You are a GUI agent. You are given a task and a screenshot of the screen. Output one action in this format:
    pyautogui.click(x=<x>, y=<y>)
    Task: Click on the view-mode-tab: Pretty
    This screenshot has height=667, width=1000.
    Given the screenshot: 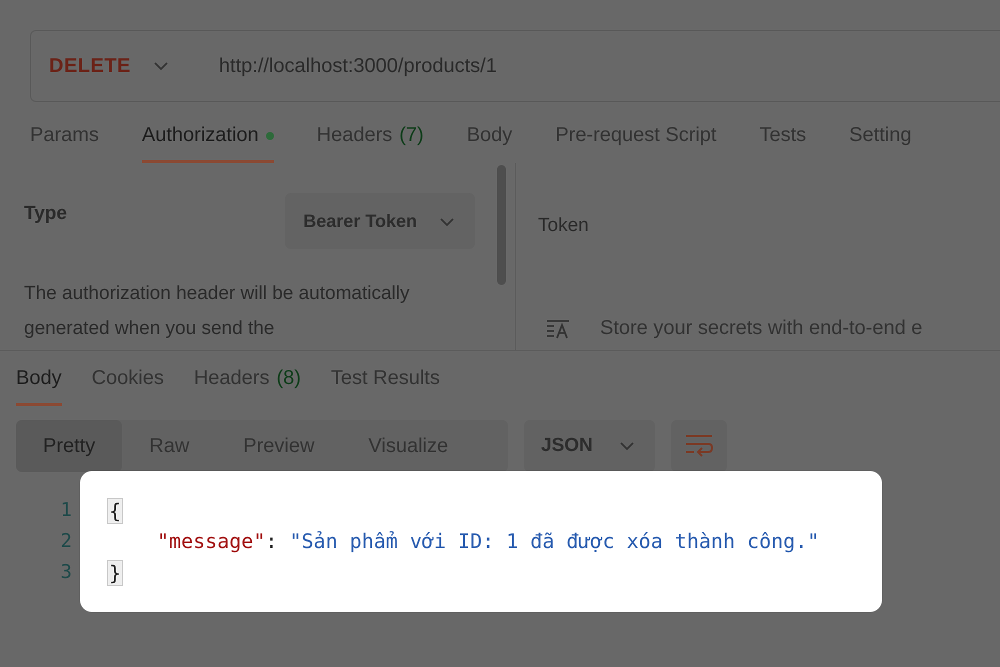 What is the action you would take?
    pyautogui.click(x=69, y=446)
    